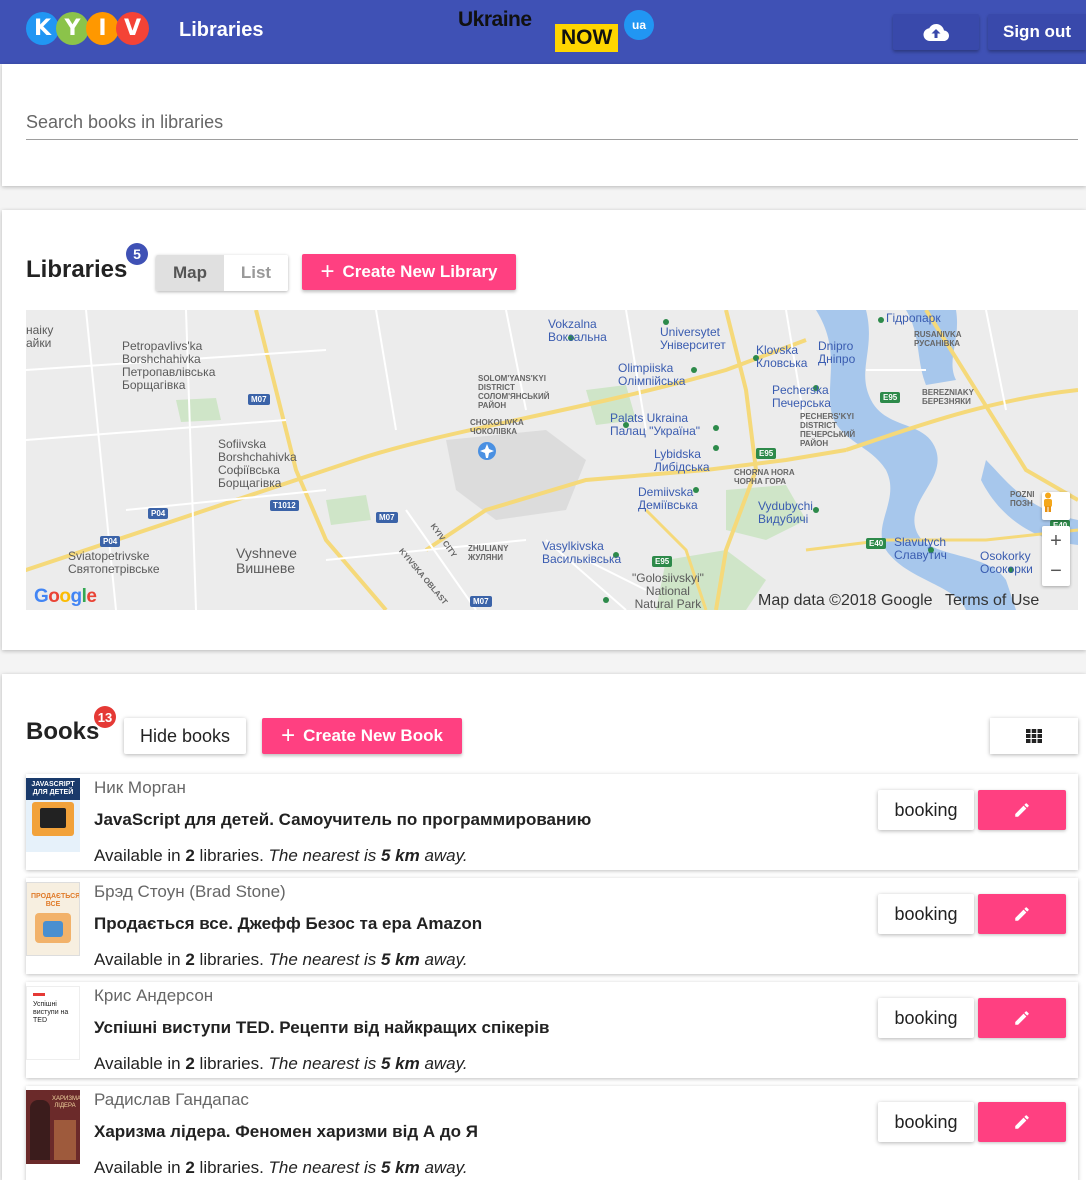 This screenshot has width=1086, height=1180. Describe the element at coordinates (53, 1127) in the screenshot. I see `book-cover: ХАРИЗМА ЛІДЕРА` at that location.